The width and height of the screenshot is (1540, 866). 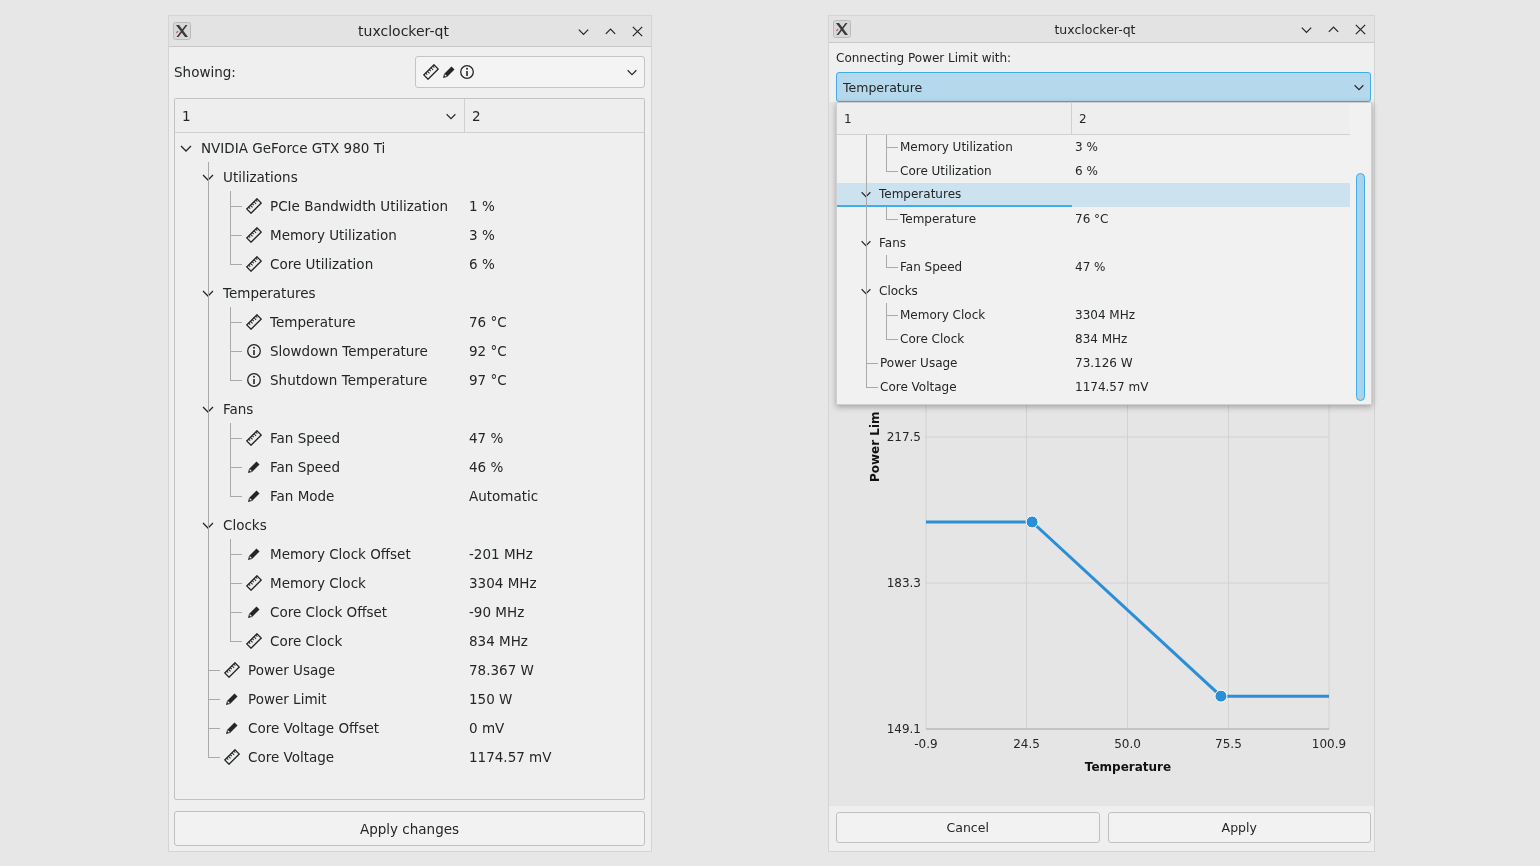 I want to click on value-text: 0 mV, so click(x=487, y=727).